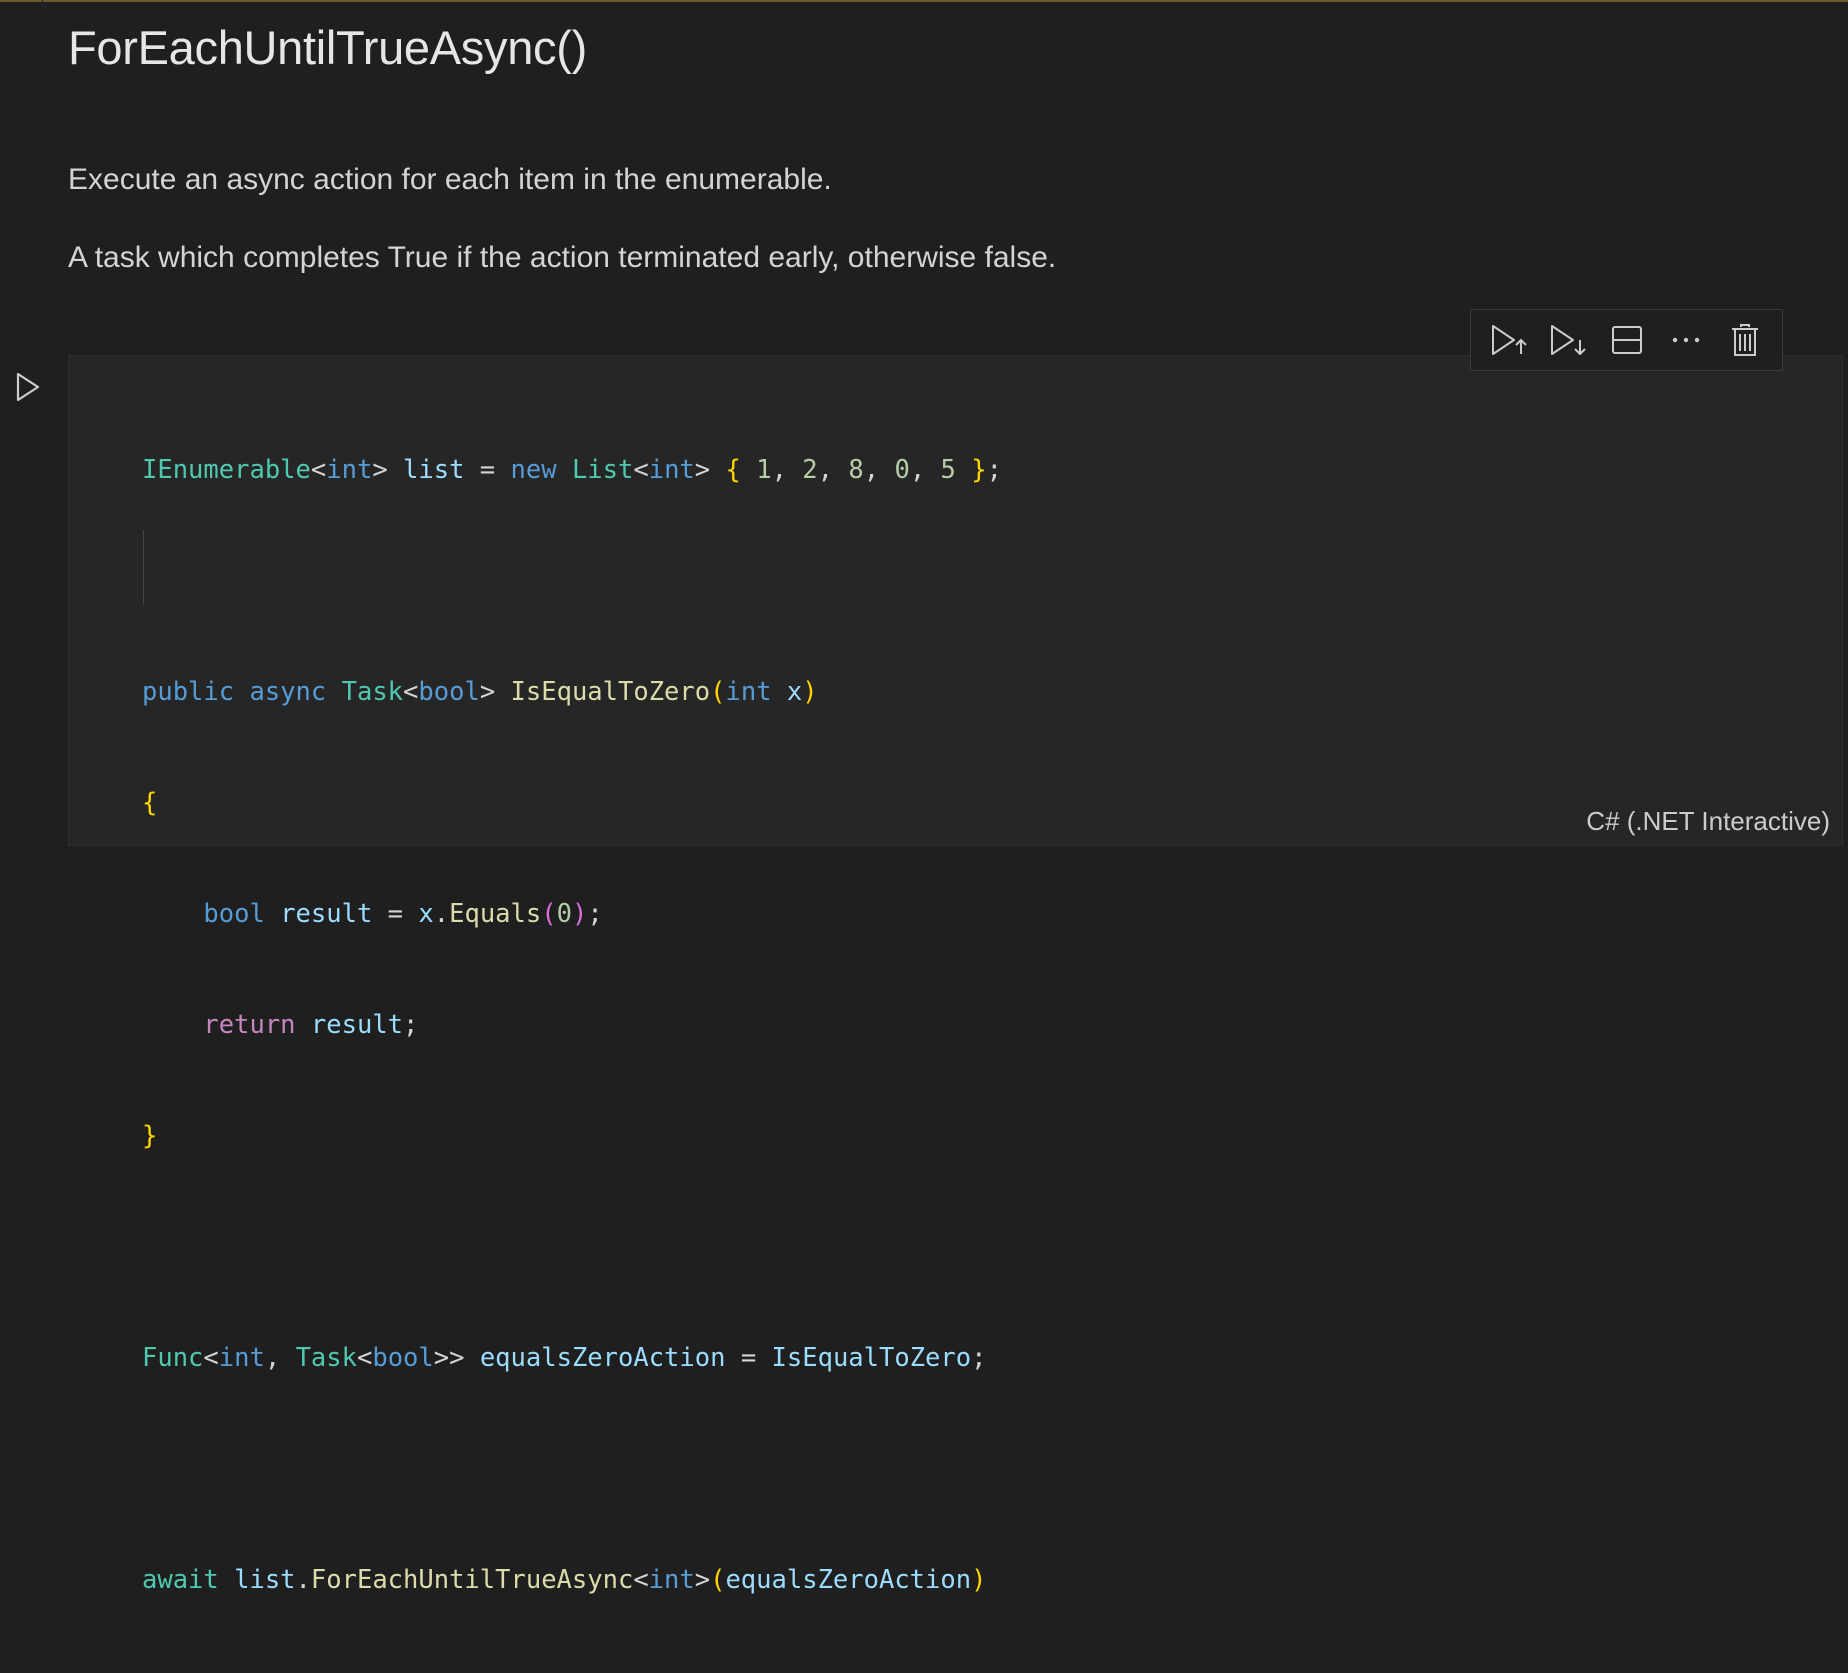 This screenshot has height=1673, width=1848. I want to click on delete-icon, so click(1744, 340).